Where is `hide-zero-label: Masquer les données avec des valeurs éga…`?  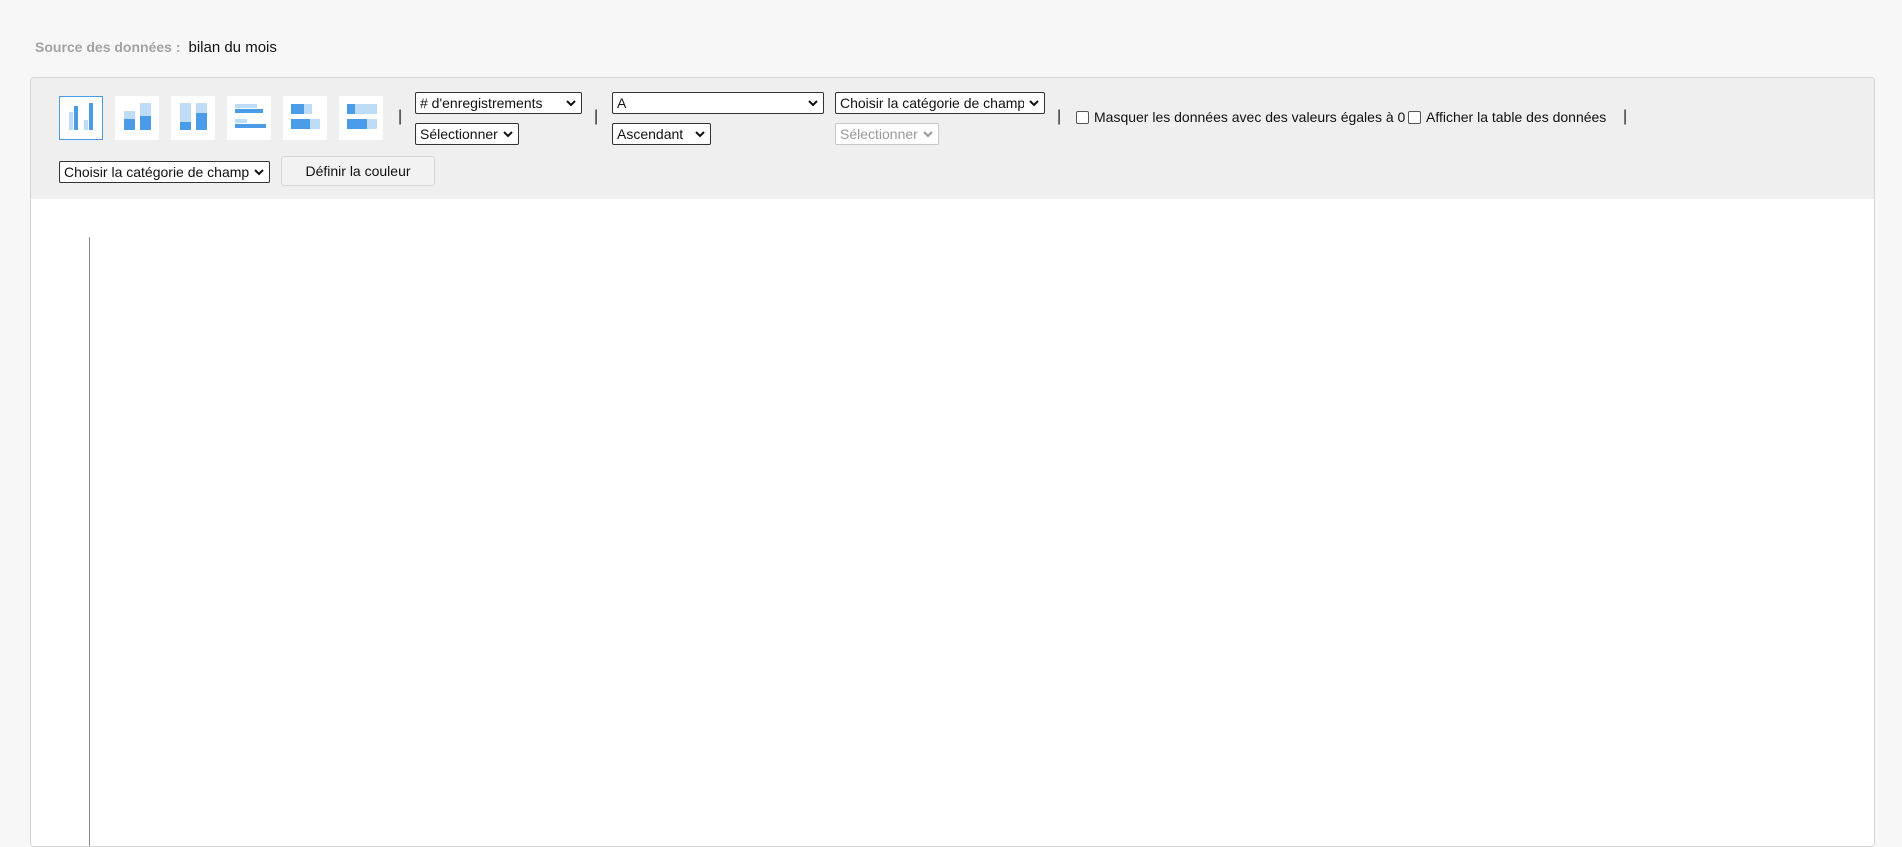 hide-zero-label: Masquer les données avec des valeurs éga… is located at coordinates (1250, 117).